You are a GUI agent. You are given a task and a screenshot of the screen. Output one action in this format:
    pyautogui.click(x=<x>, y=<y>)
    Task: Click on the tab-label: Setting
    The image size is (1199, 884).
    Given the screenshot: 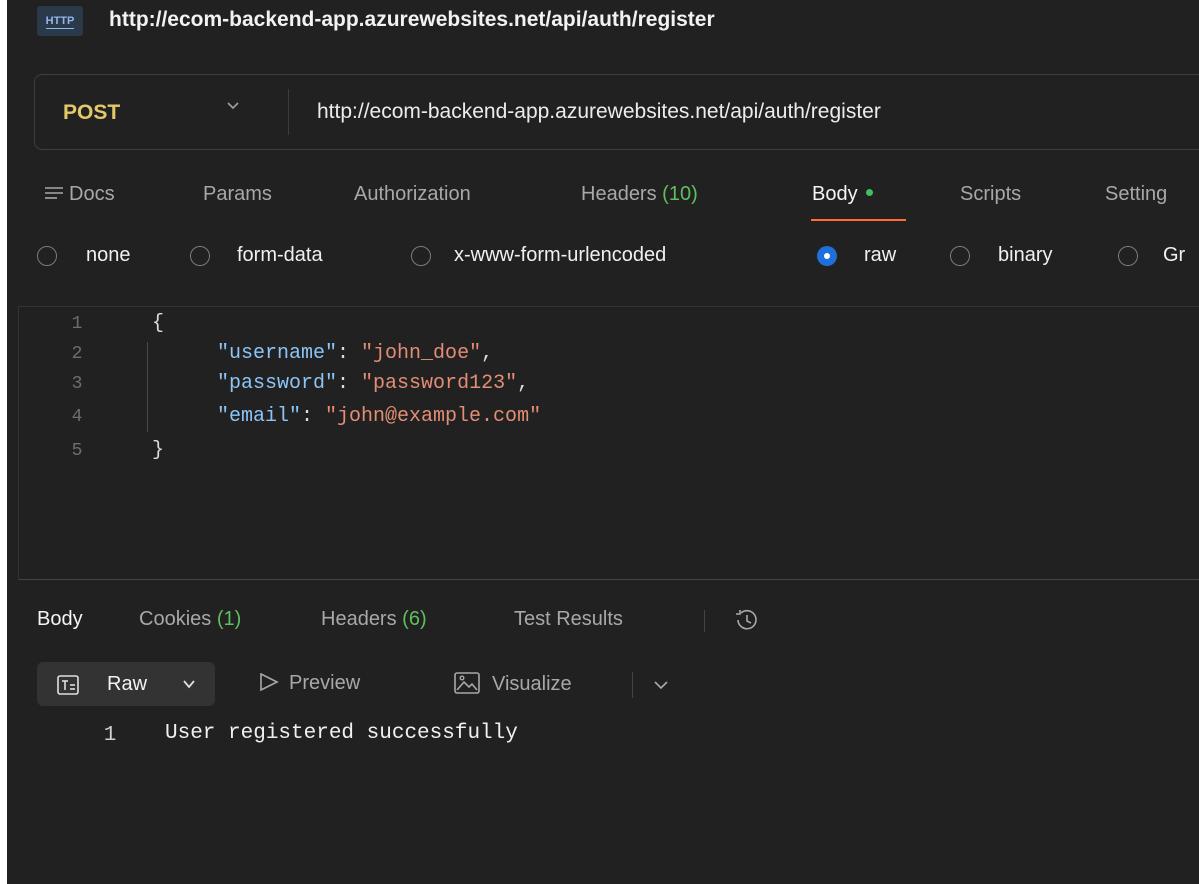 What is the action you would take?
    pyautogui.click(x=1136, y=194)
    